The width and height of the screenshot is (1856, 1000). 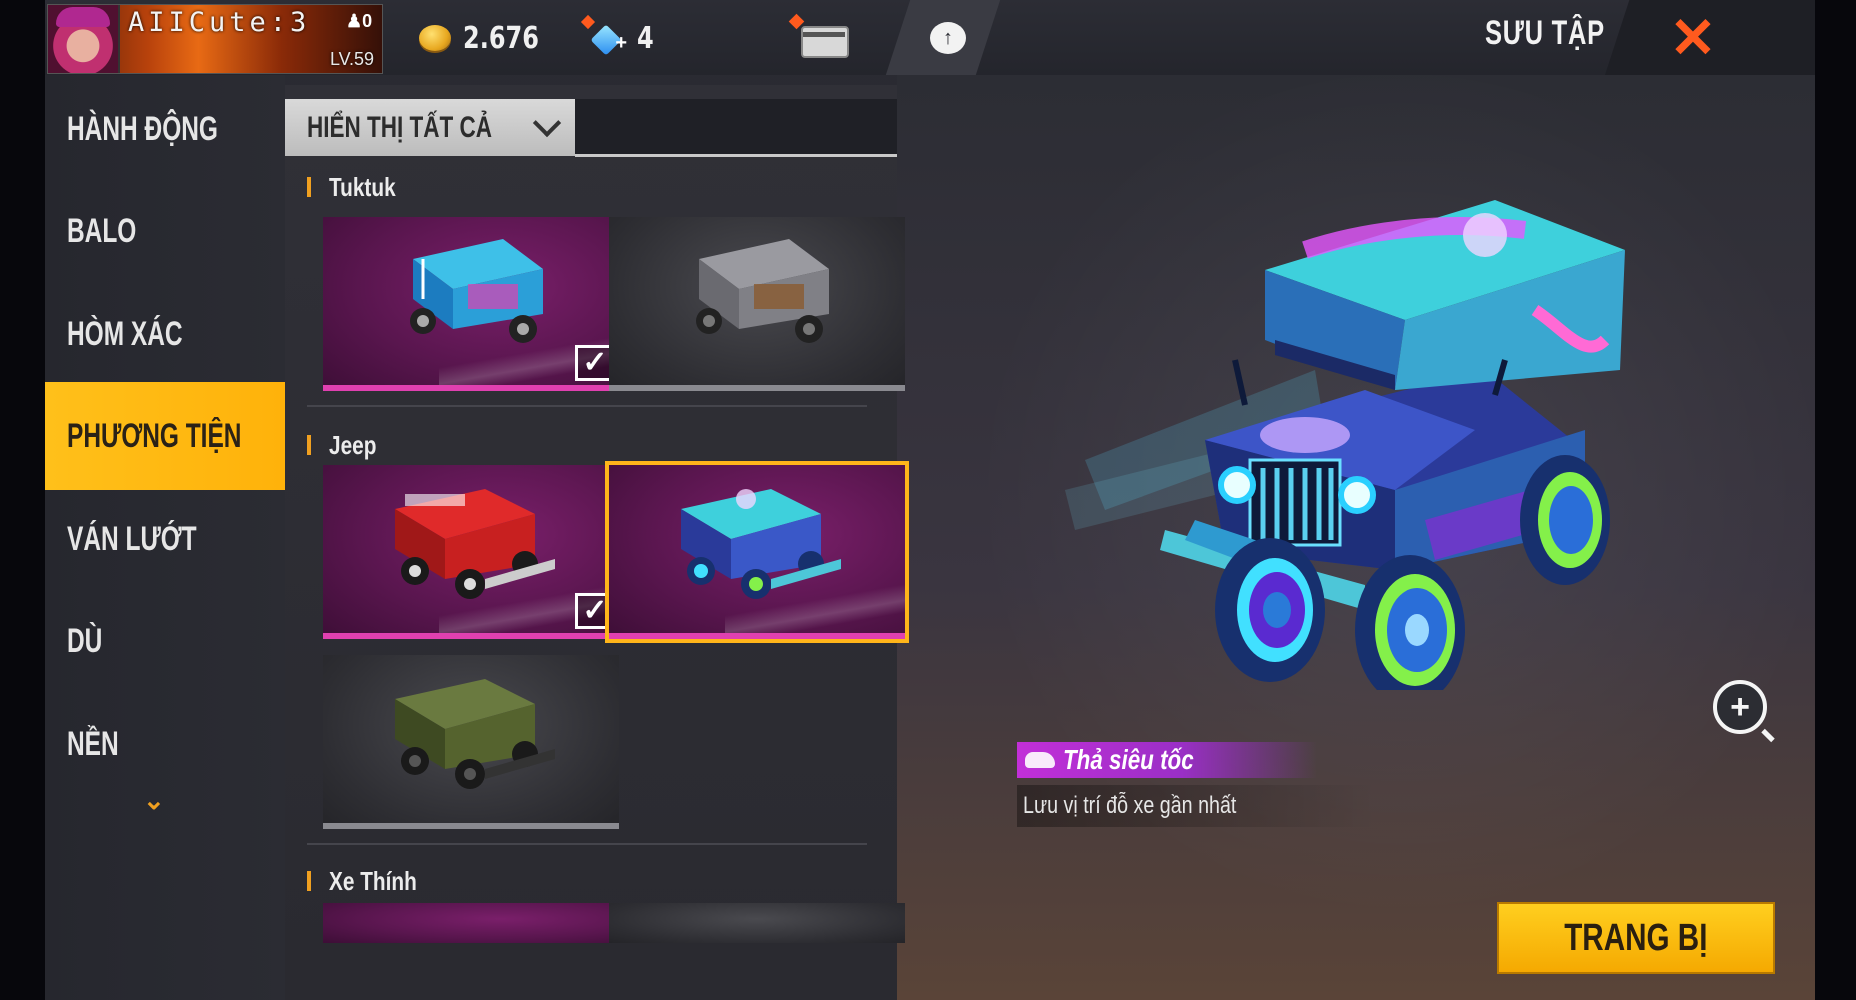 I want to click on sidebar-item-label: PHƯƠNG TIỆN, so click(x=154, y=435).